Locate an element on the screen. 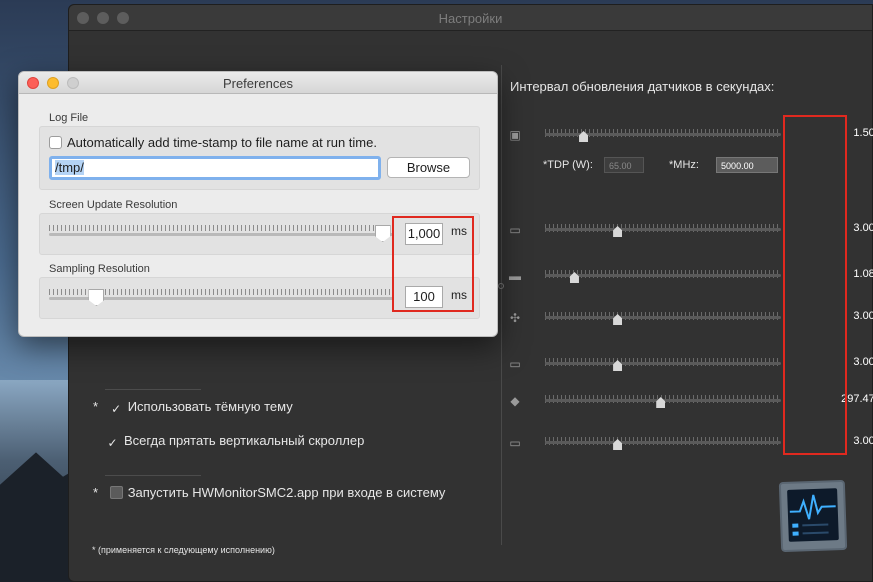  log-file-label: Log File is located at coordinates (69, 118).